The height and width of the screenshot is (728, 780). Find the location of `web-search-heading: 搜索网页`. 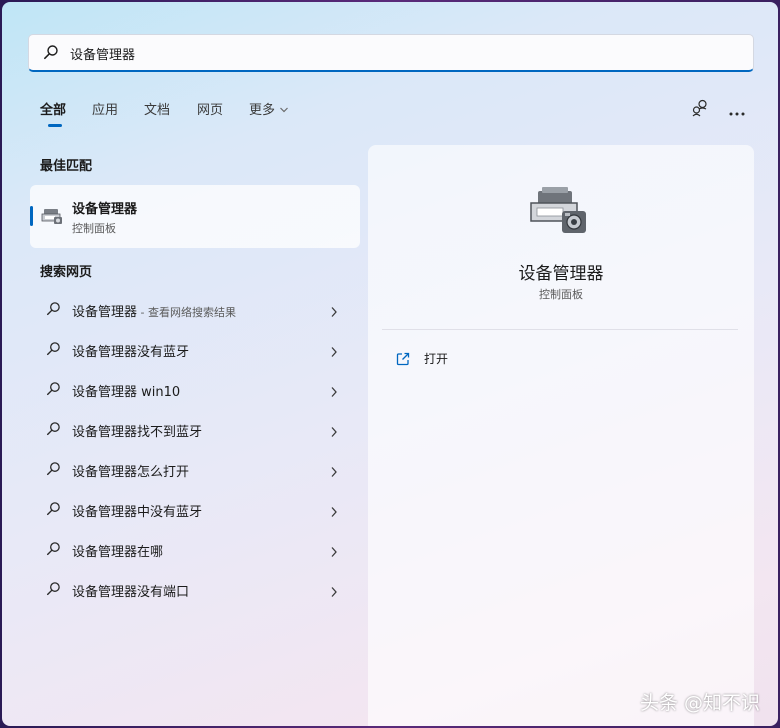

web-search-heading: 搜索网页 is located at coordinates (66, 272).